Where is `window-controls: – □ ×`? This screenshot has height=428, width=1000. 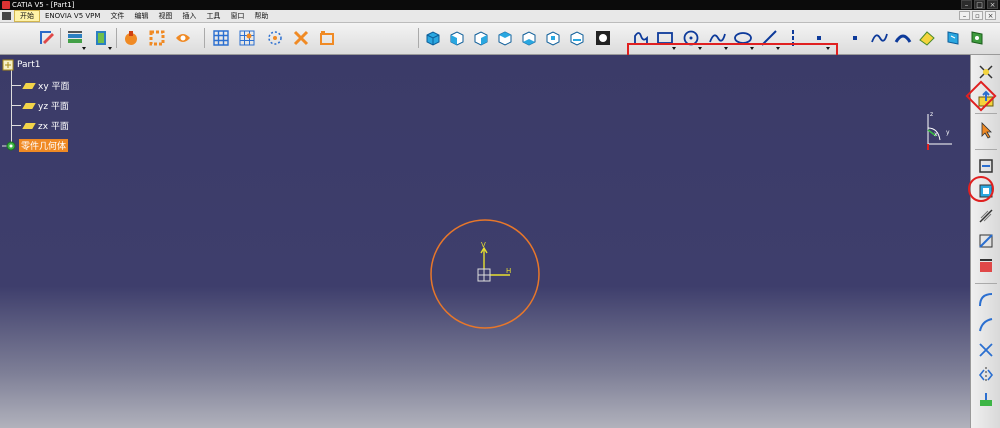
window-controls: – □ × is located at coordinates (979, 4).